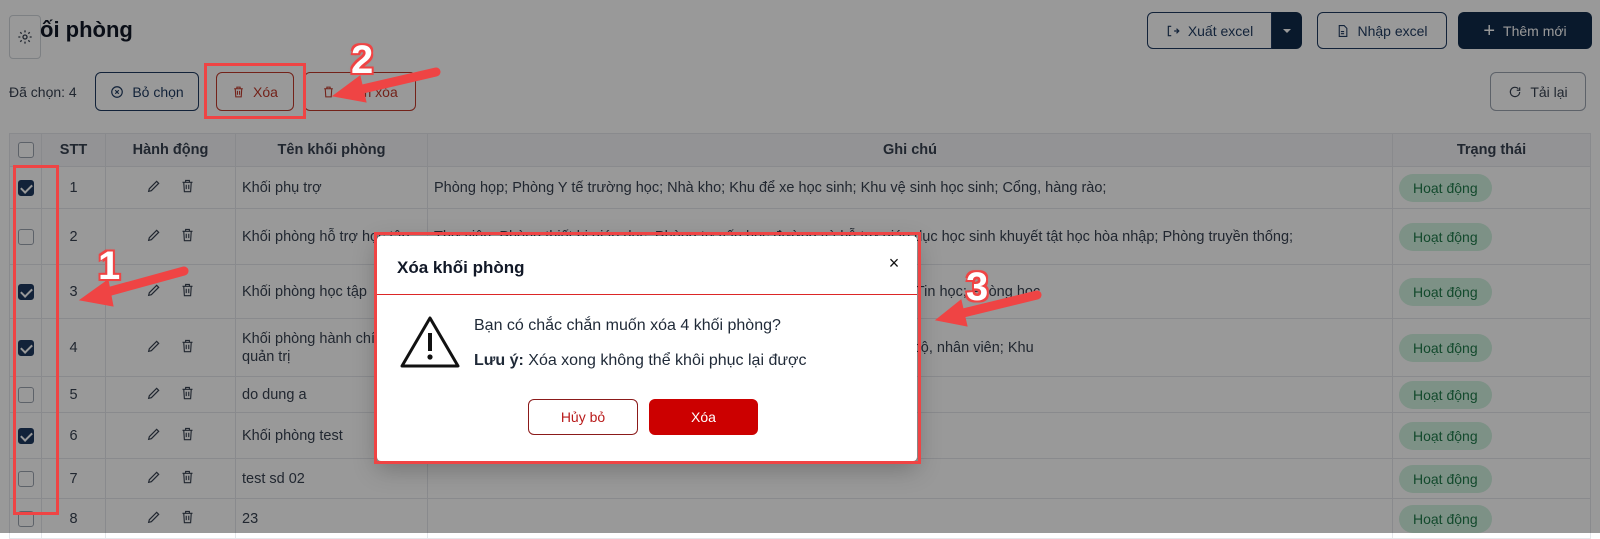  I want to click on callout-1: 1, so click(109, 266).